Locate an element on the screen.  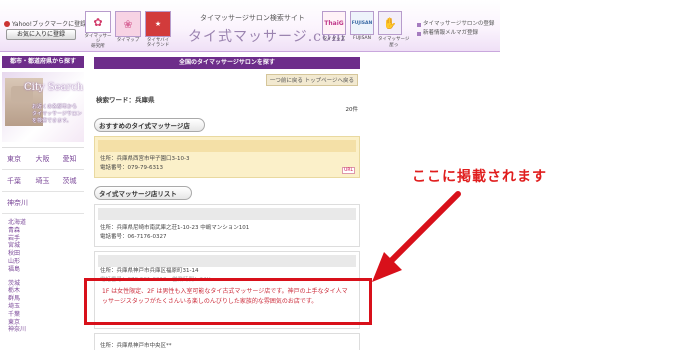
shop-card: 住所：兵庫県神戸市中央区** is located at coordinates (227, 341).